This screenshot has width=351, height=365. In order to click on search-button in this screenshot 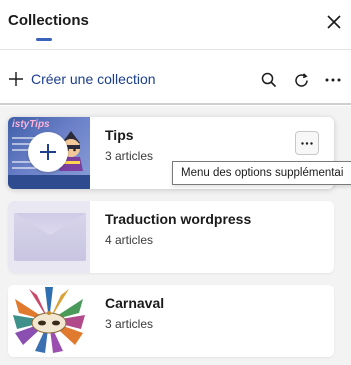, I will do `click(269, 80)`.